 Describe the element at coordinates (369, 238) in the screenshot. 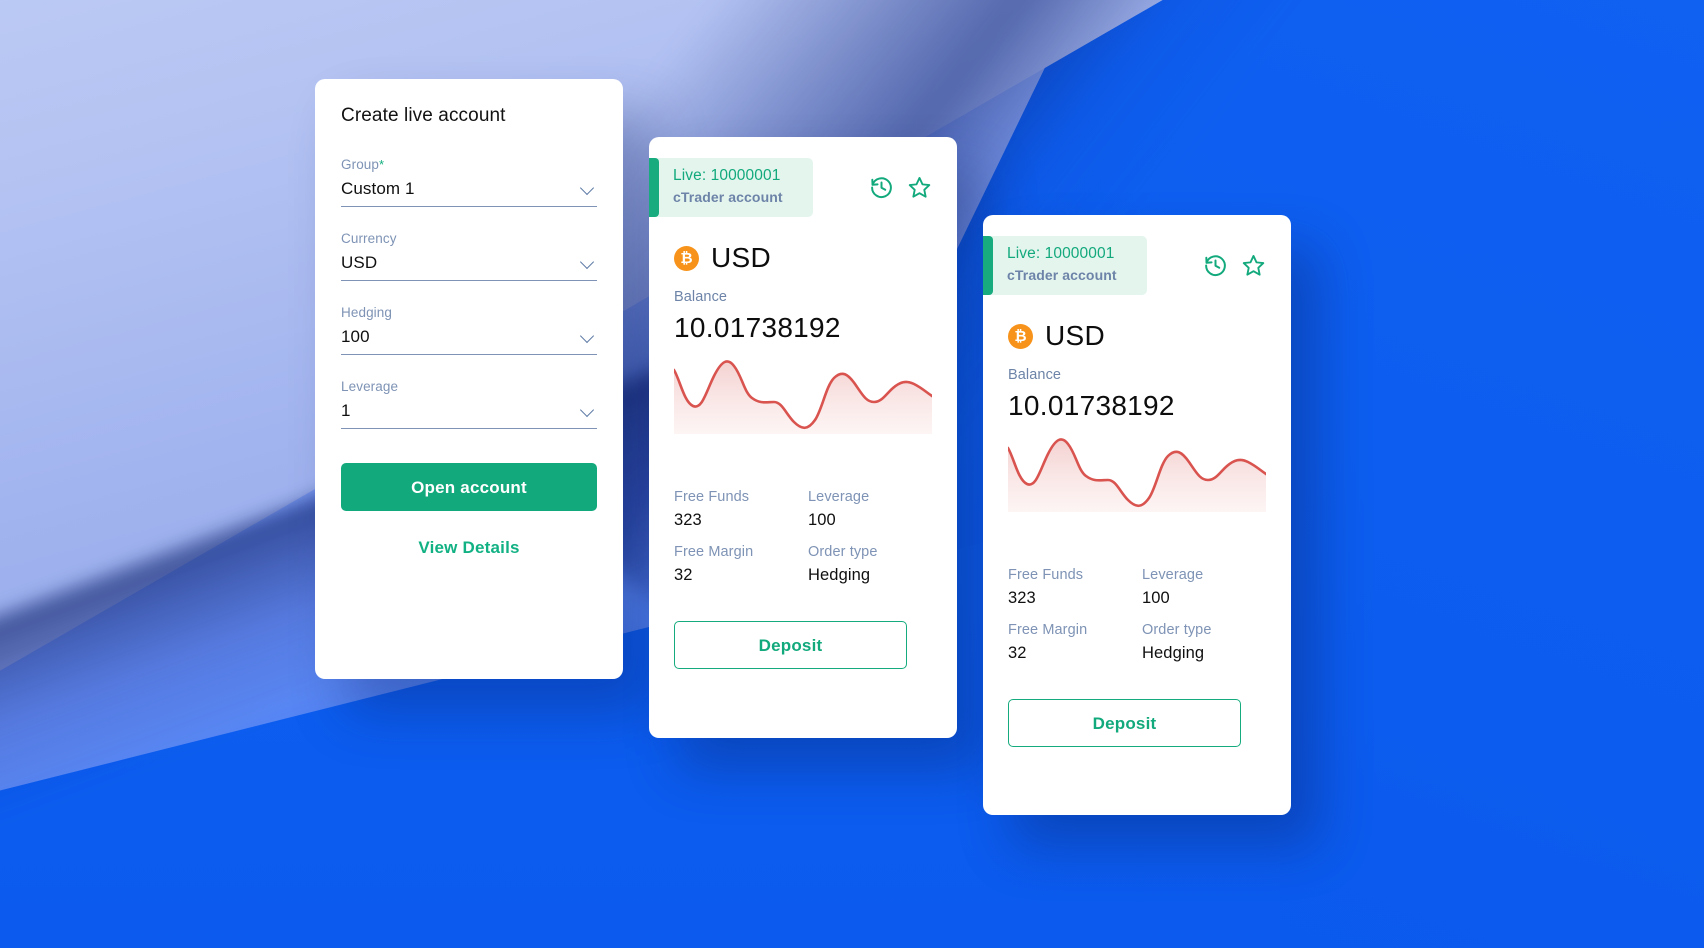

I see `field-currency-label: Currency` at that location.